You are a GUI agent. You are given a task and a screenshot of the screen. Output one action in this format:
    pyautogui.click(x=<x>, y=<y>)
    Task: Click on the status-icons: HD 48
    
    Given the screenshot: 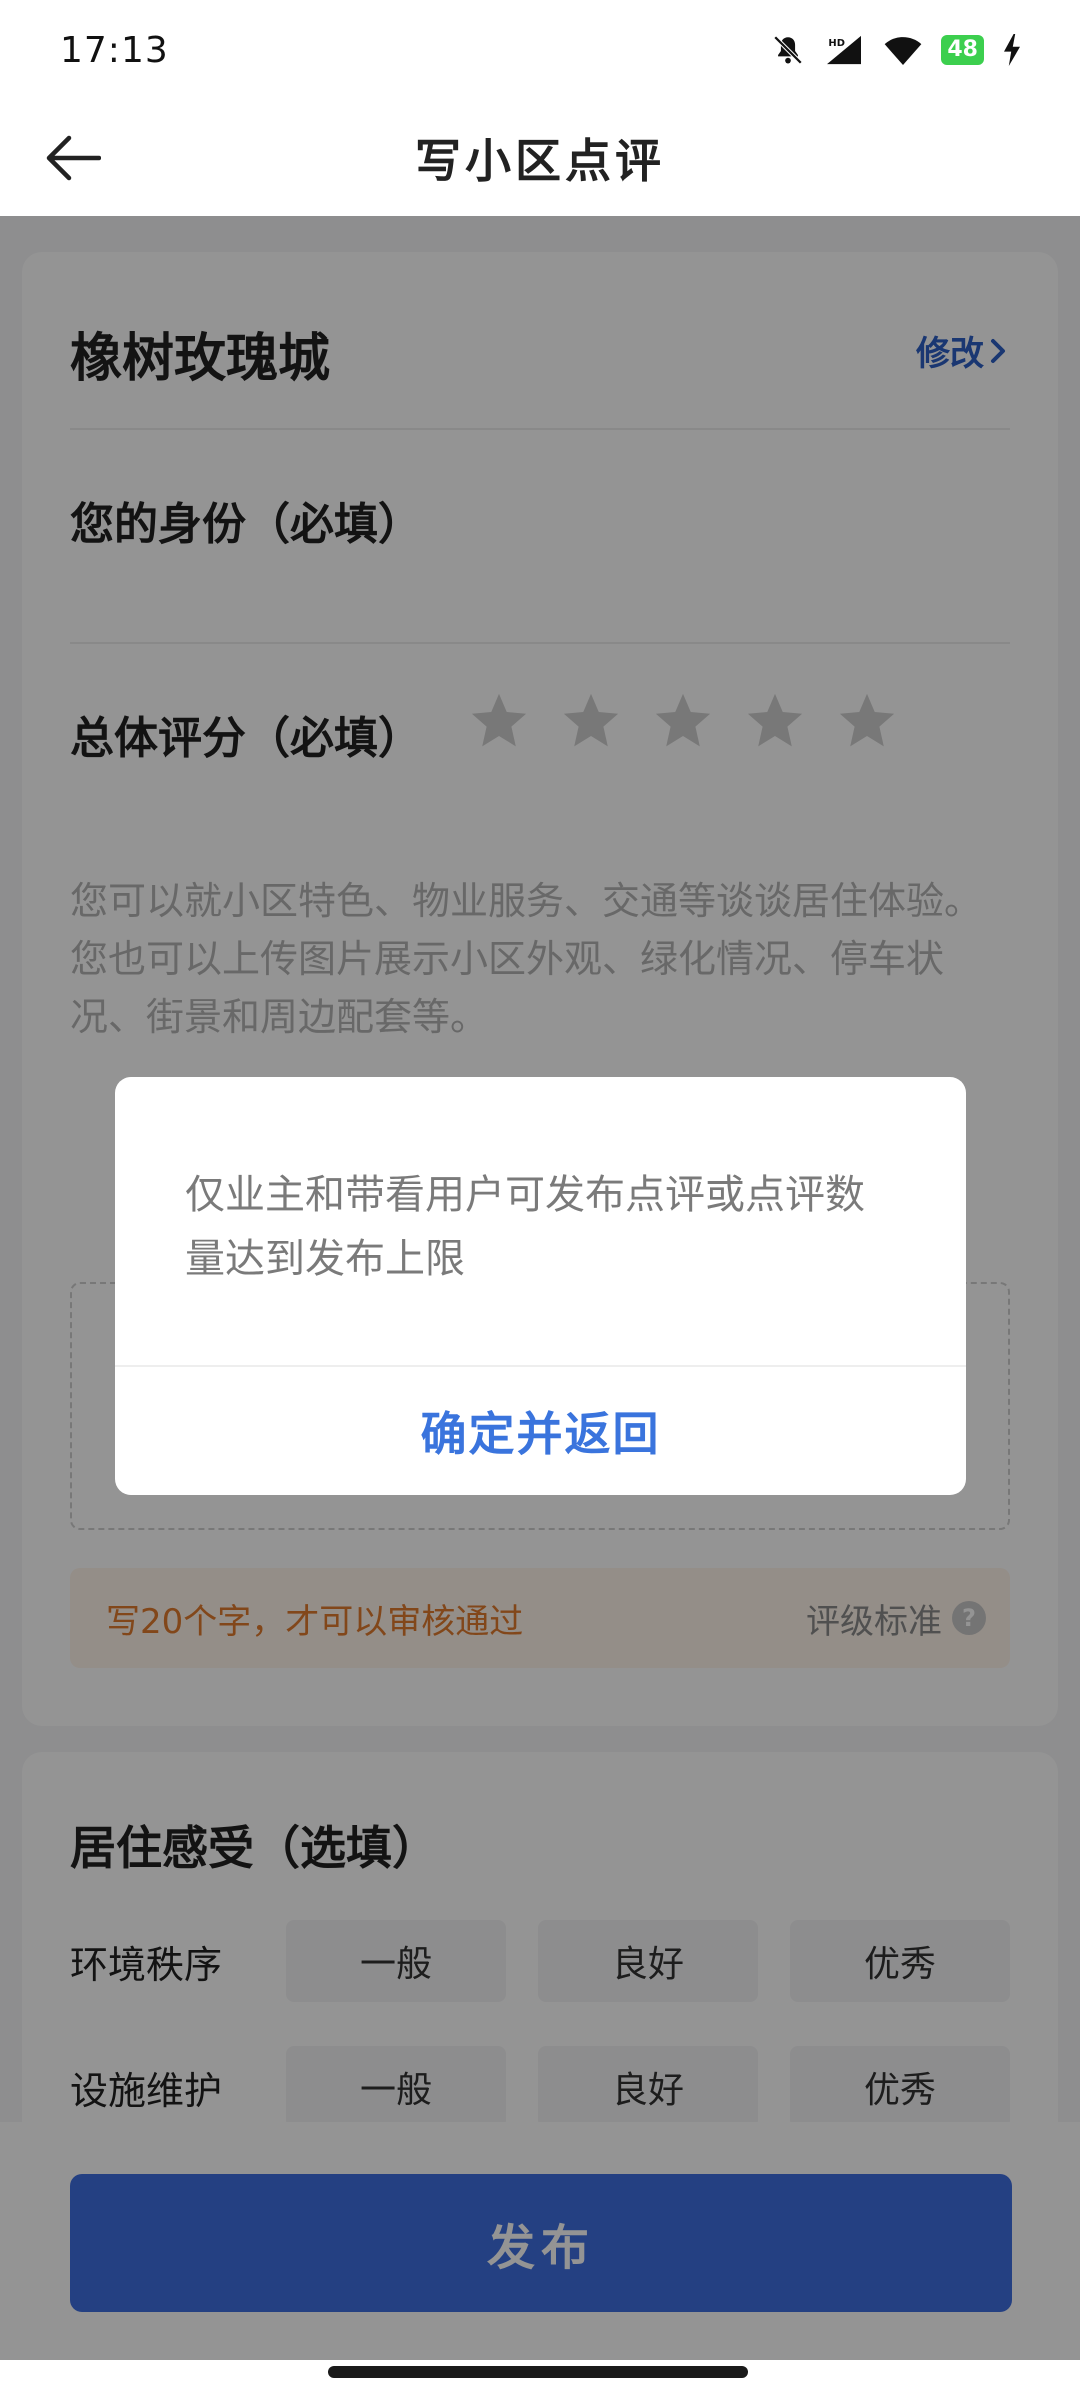 What is the action you would take?
    pyautogui.click(x=896, y=50)
    